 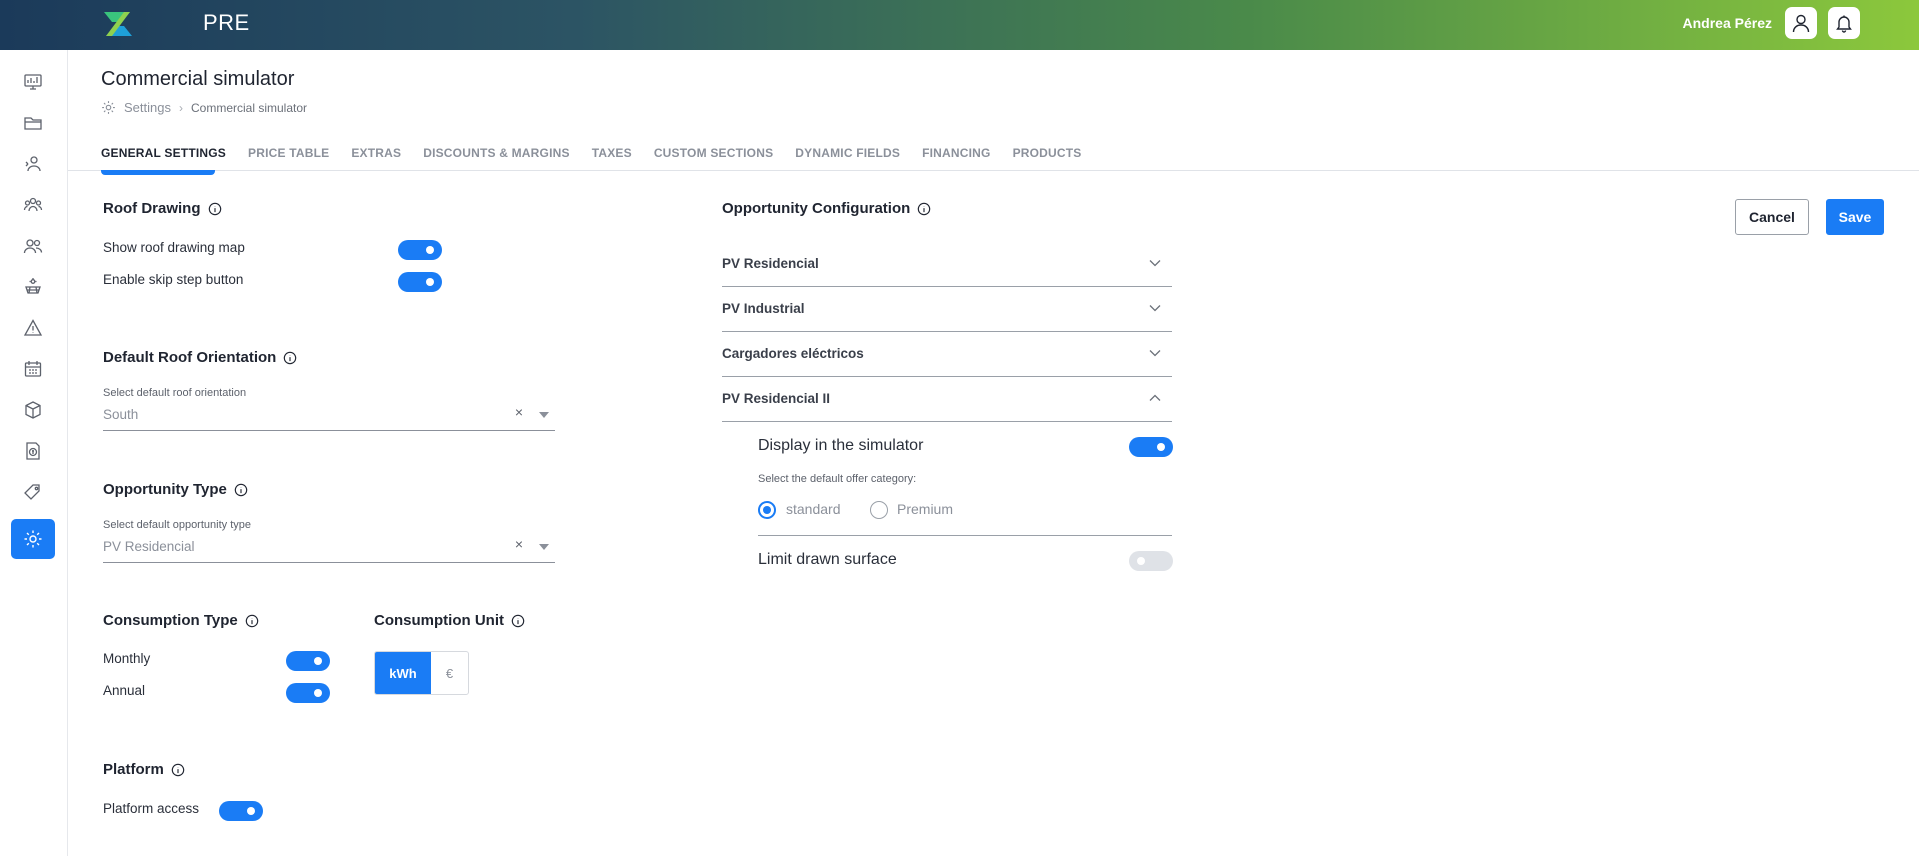 I want to click on active-tab-indicator, so click(x=158, y=172).